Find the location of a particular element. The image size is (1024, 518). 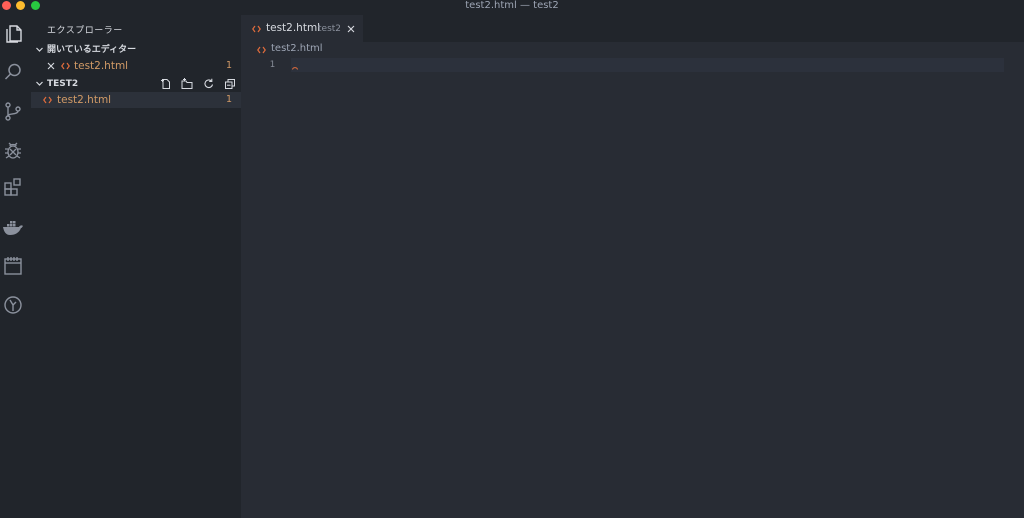

new-folder-icon is located at coordinates (187, 84).